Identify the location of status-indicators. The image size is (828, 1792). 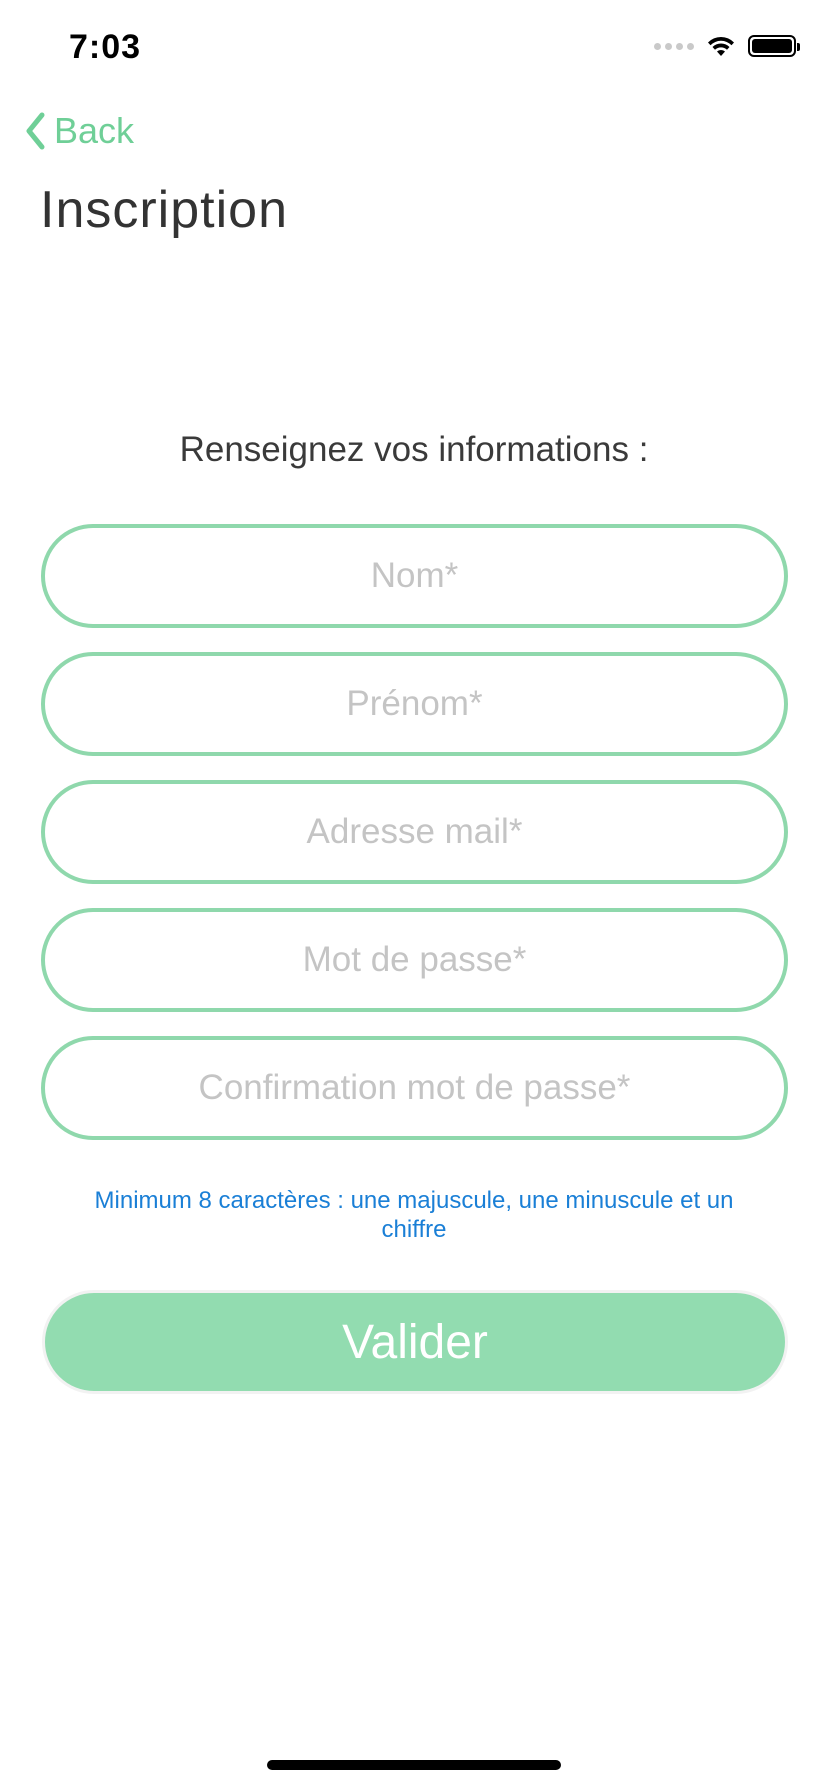
(727, 46).